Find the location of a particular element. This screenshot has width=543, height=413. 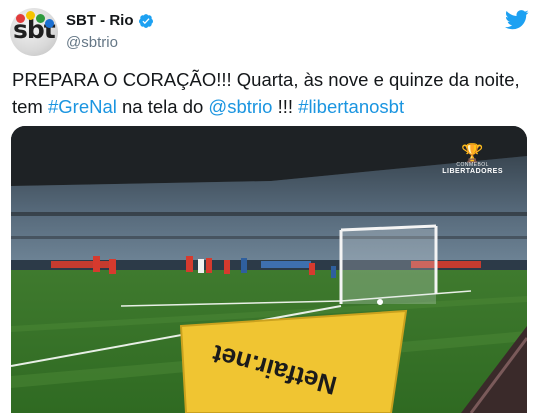

libertadores-watermark: 🏆 CONMEBOL LIBERTADORES is located at coordinates (472, 159).